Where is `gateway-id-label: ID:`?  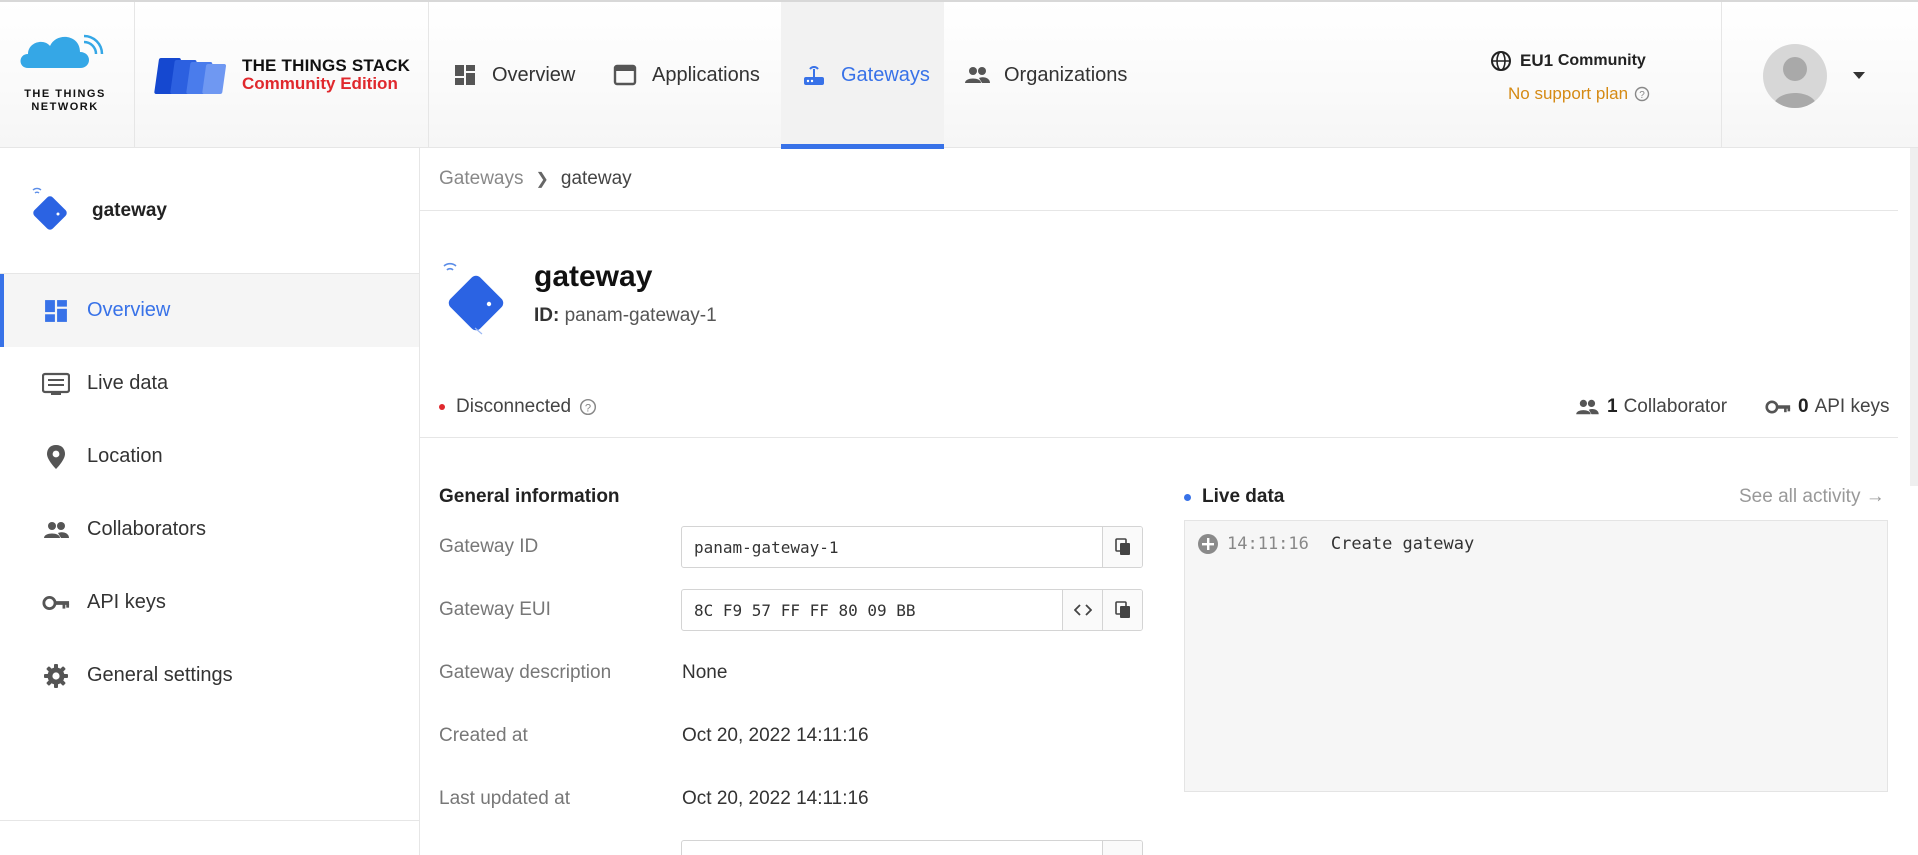 gateway-id-label: ID: is located at coordinates (547, 315).